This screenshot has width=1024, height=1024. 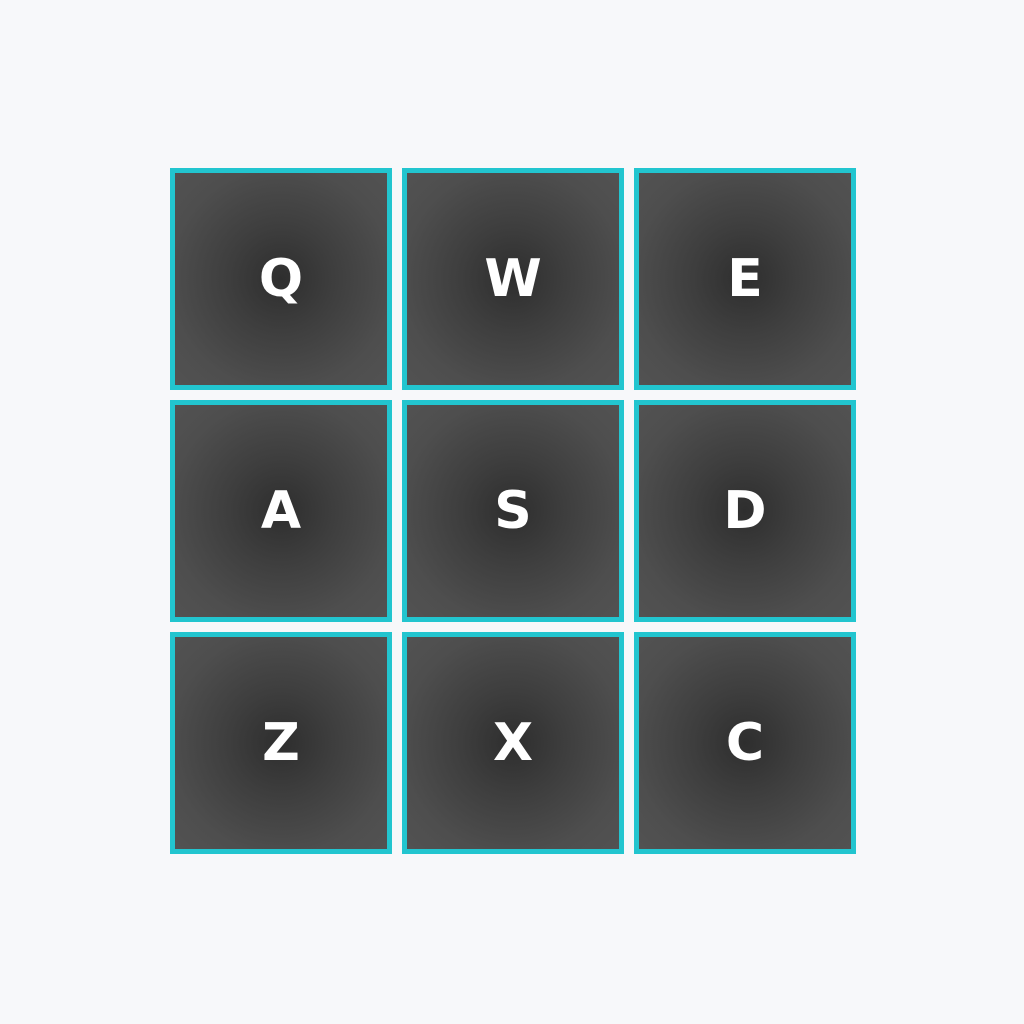 I want to click on key-label: E, so click(x=745, y=279).